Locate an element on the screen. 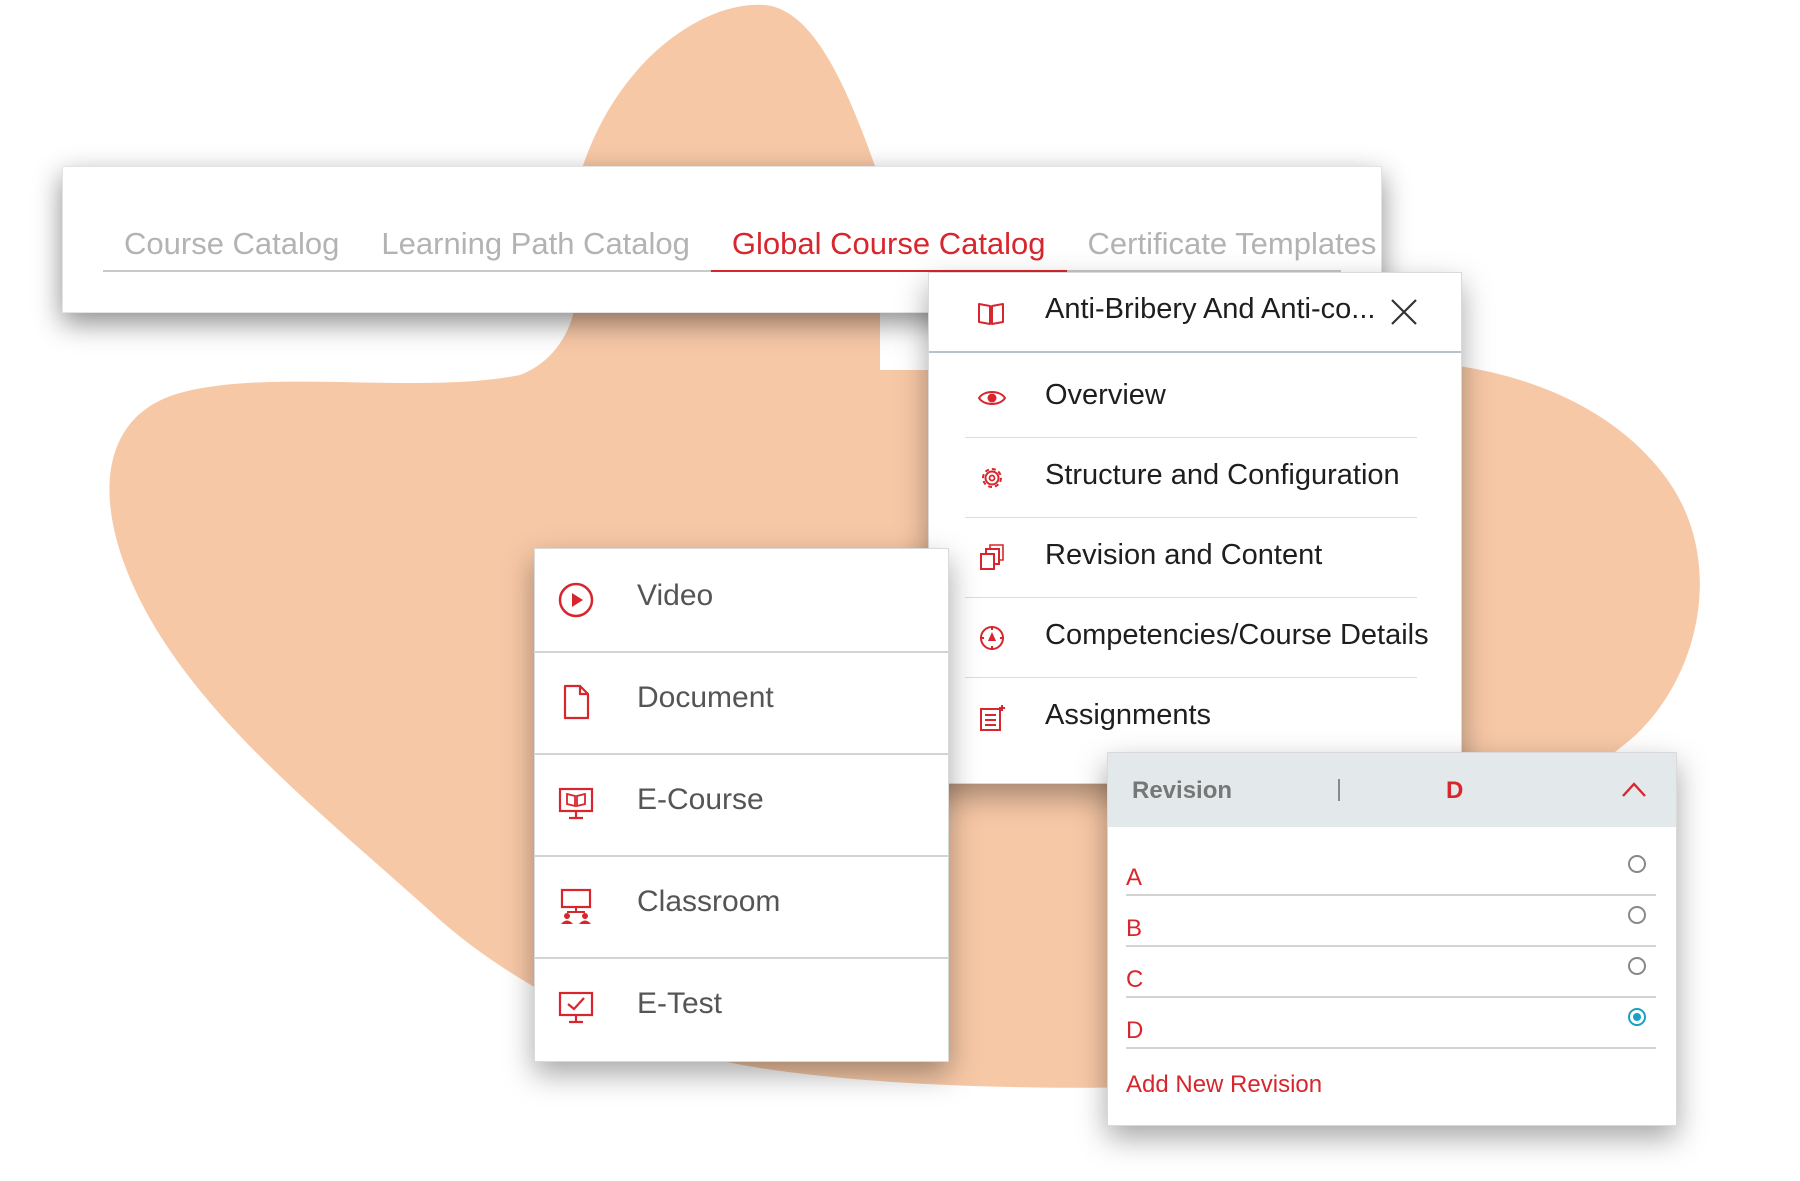 The height and width of the screenshot is (1181, 1800). menu-item-label: Competencies/Course Details is located at coordinates (1237, 635).